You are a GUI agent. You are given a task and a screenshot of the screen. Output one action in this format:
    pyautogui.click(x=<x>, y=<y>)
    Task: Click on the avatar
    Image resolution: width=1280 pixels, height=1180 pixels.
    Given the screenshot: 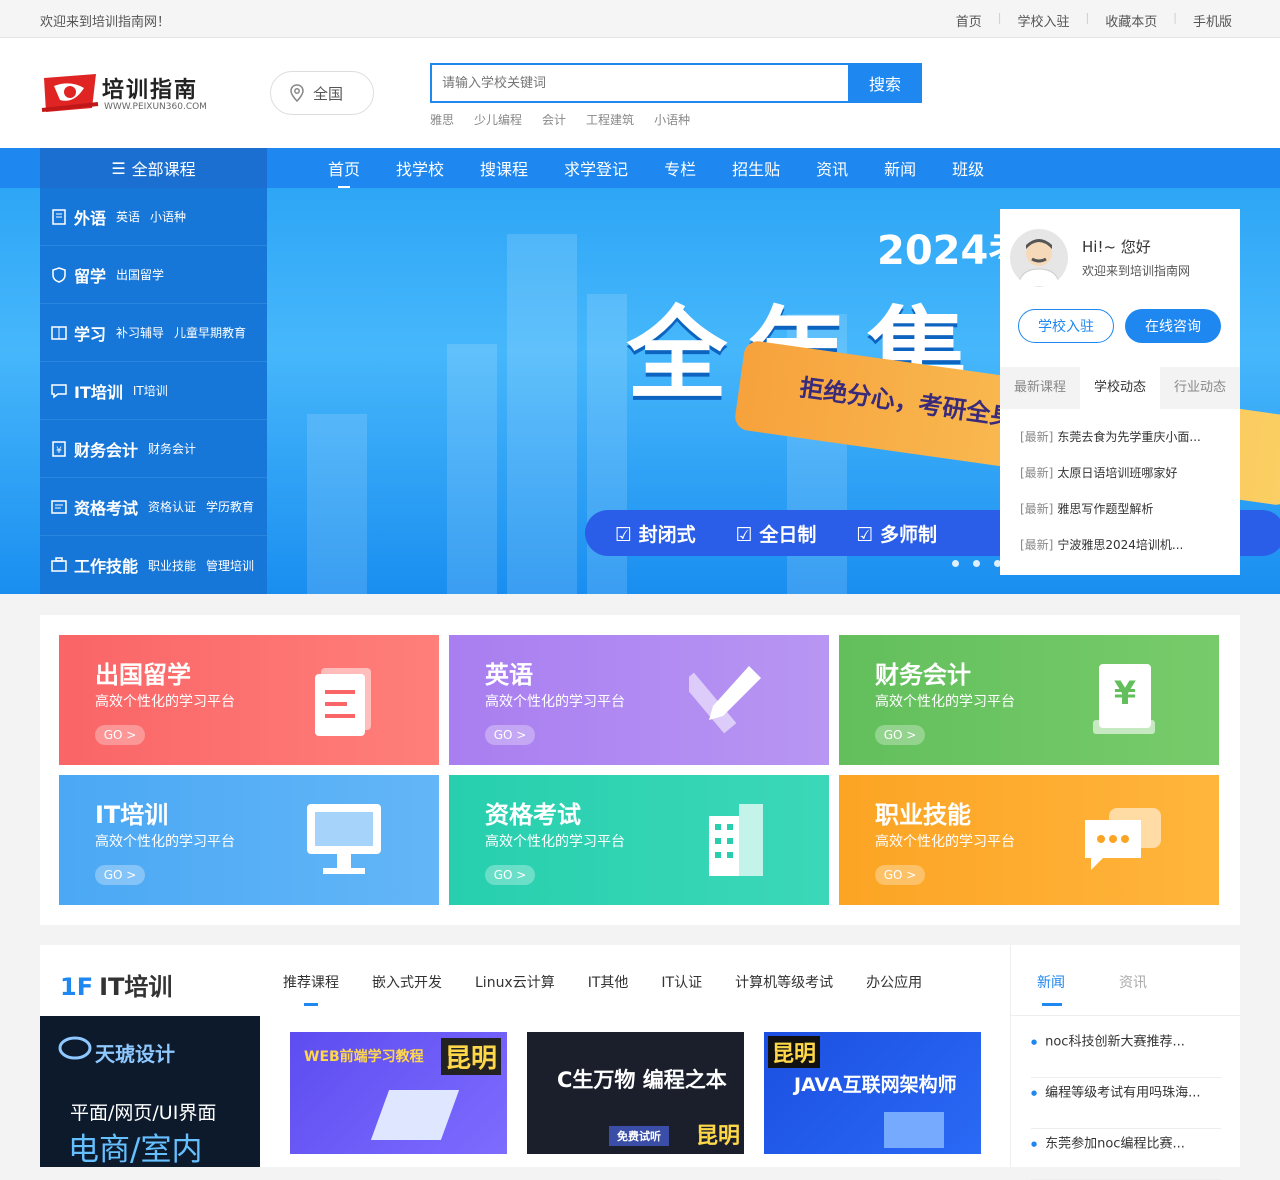 What is the action you would take?
    pyautogui.click(x=1039, y=258)
    